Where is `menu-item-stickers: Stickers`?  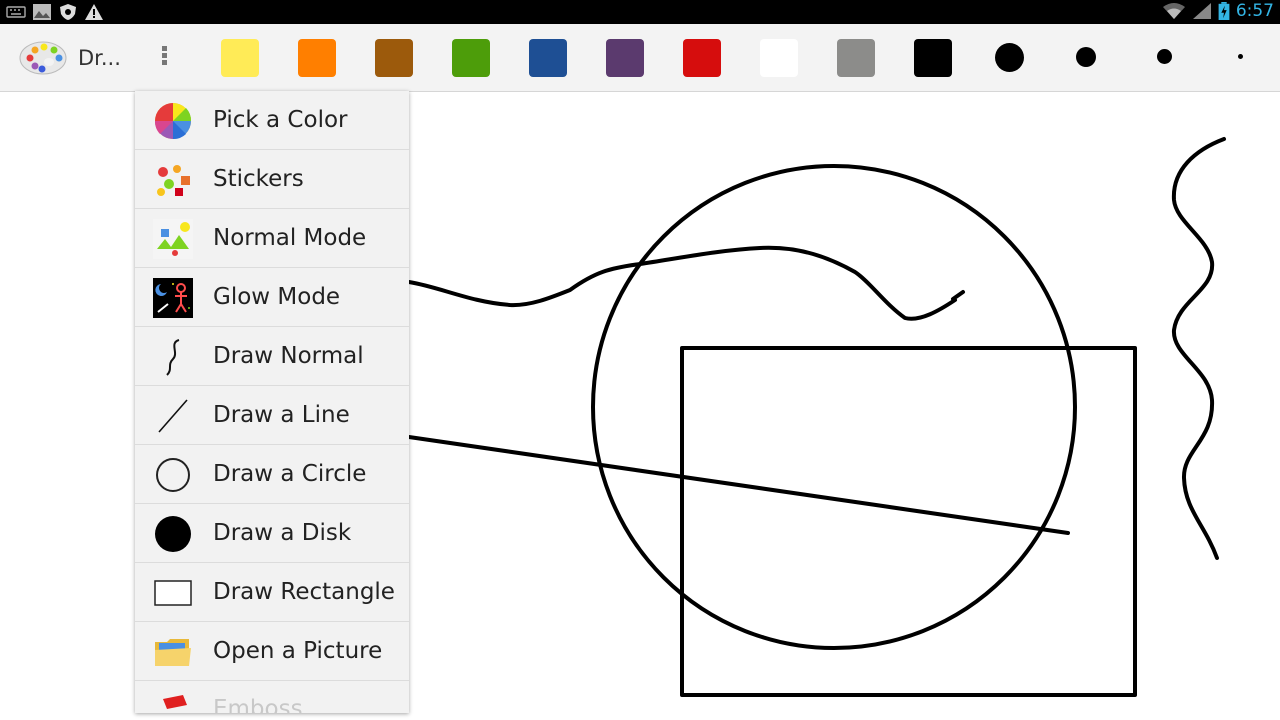 menu-item-stickers: Stickers is located at coordinates (272, 179).